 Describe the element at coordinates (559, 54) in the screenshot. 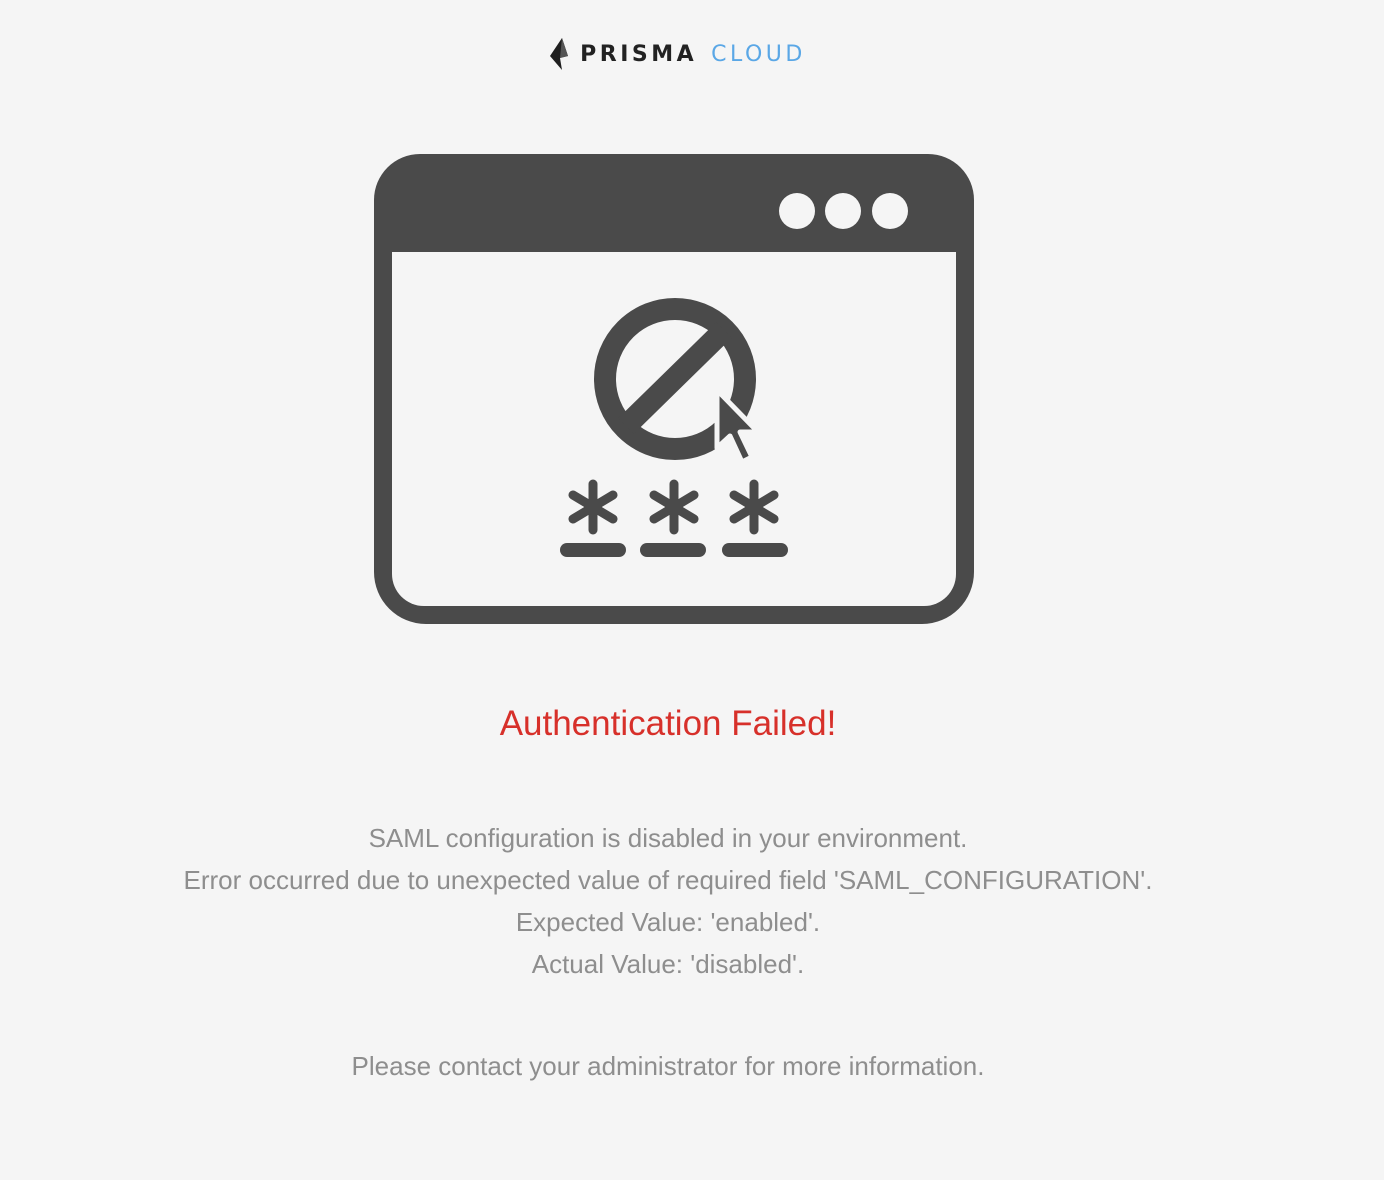

I see `prisma-logo-icon` at that location.